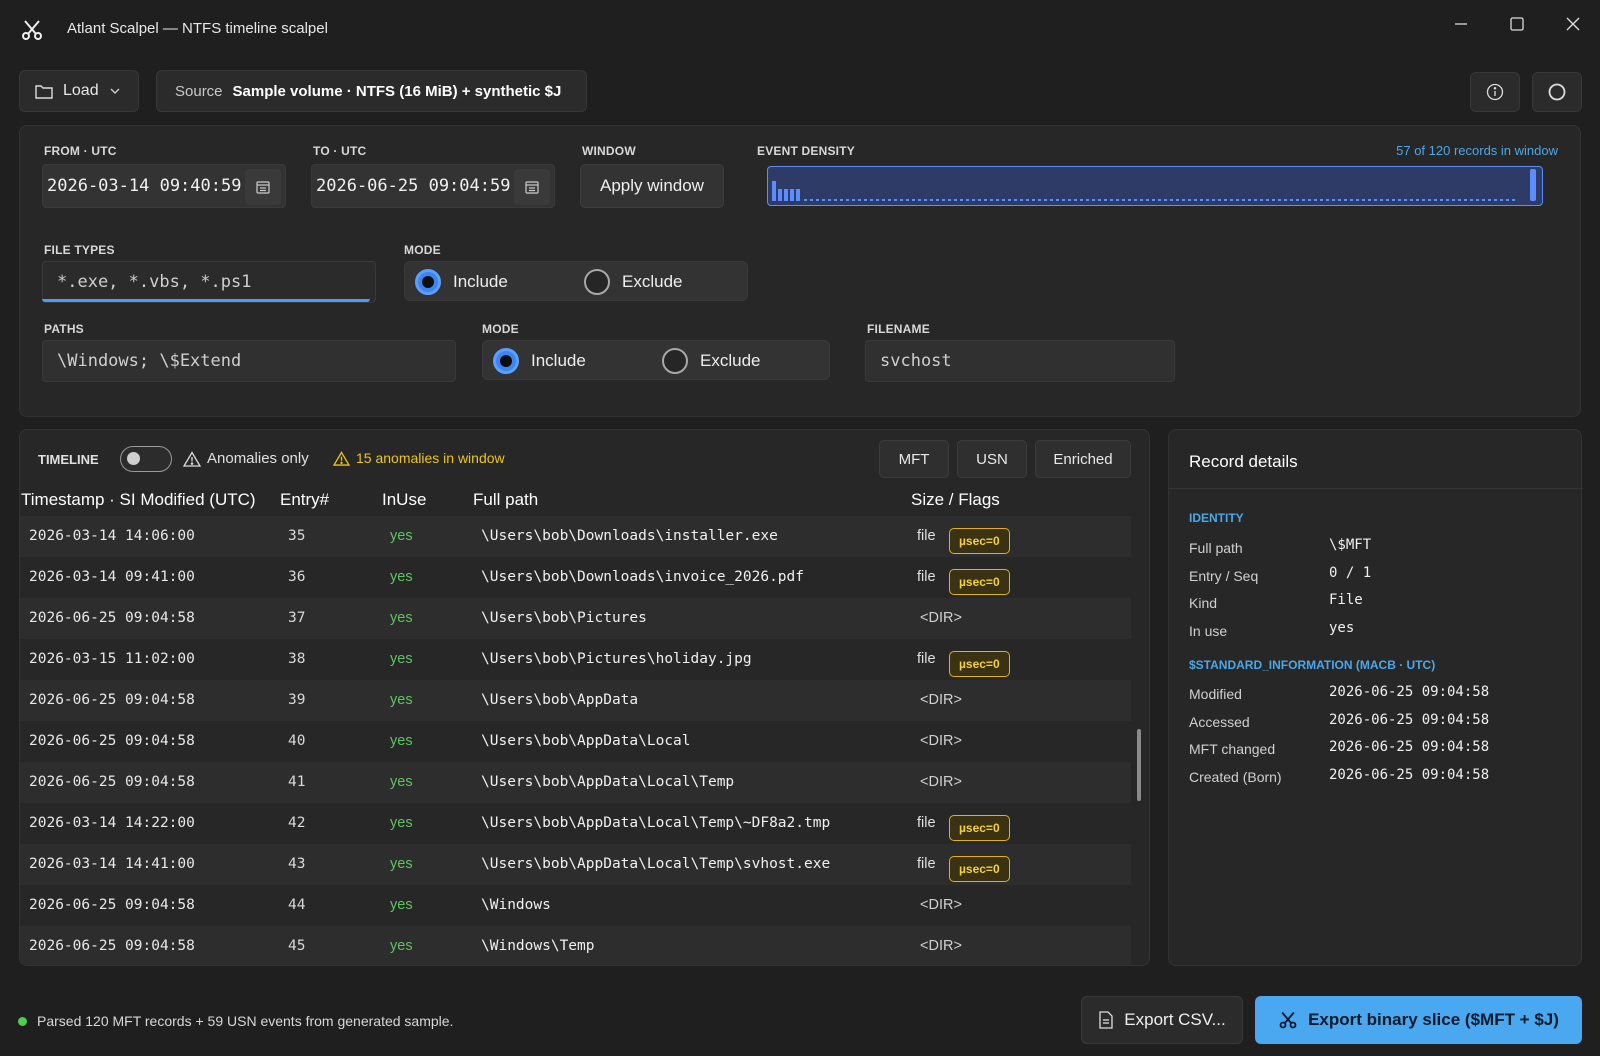  I want to click on tab-mft: MFT, so click(914, 459).